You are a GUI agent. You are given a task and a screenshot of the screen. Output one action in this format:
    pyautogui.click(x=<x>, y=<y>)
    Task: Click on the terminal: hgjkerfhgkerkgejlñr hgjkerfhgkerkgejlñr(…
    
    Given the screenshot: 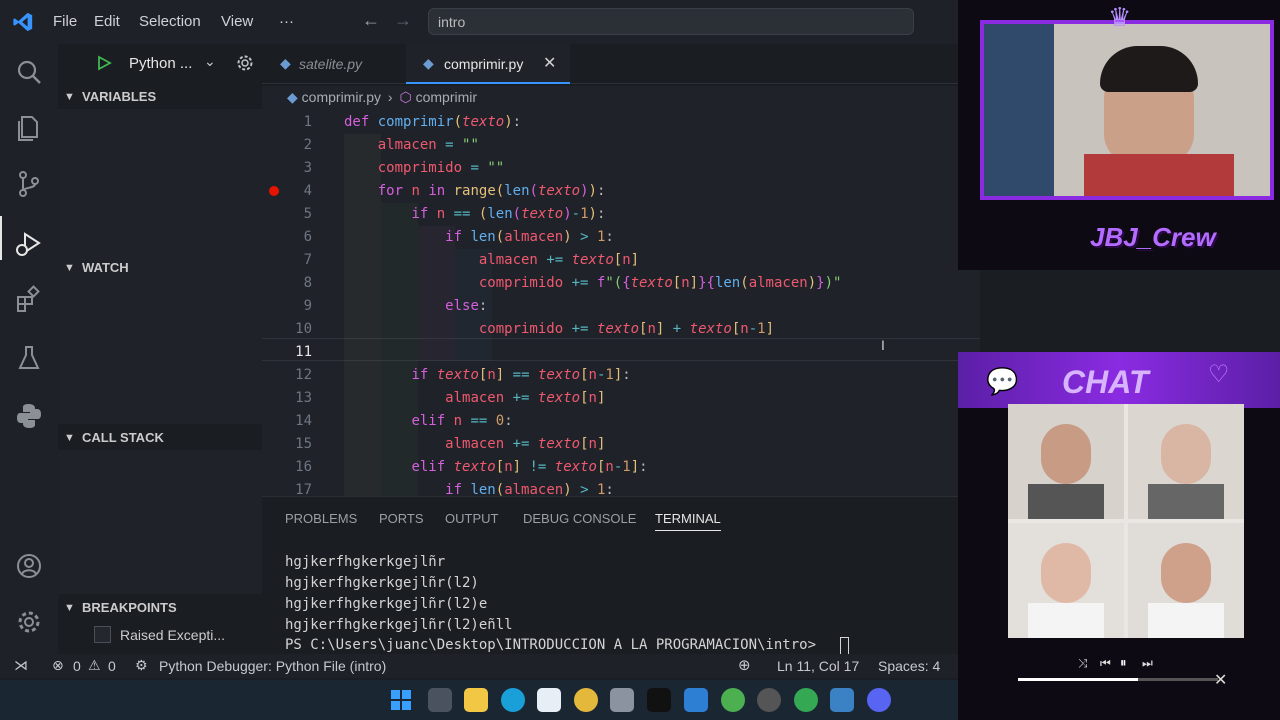 What is the action you would take?
    pyautogui.click(x=621, y=600)
    